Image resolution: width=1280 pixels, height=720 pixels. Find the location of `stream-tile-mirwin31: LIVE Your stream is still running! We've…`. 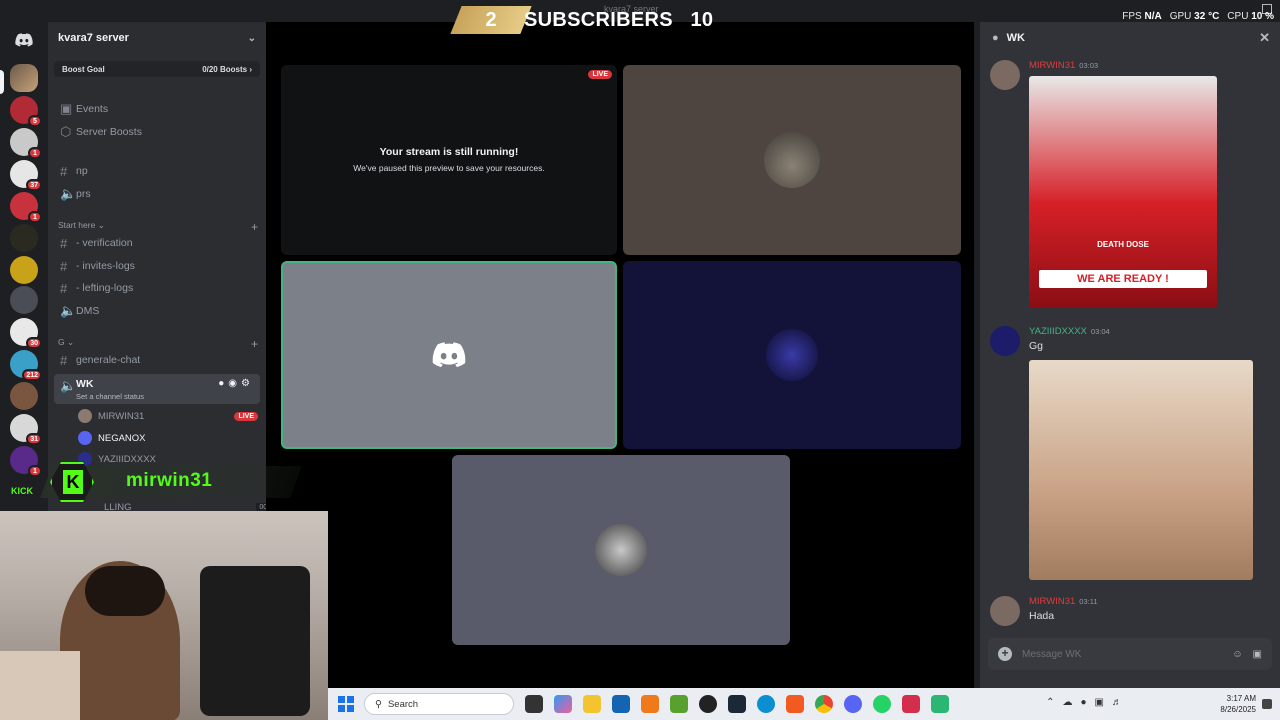

stream-tile-mirwin31: LIVE Your stream is still running! We've… is located at coordinates (449, 160).